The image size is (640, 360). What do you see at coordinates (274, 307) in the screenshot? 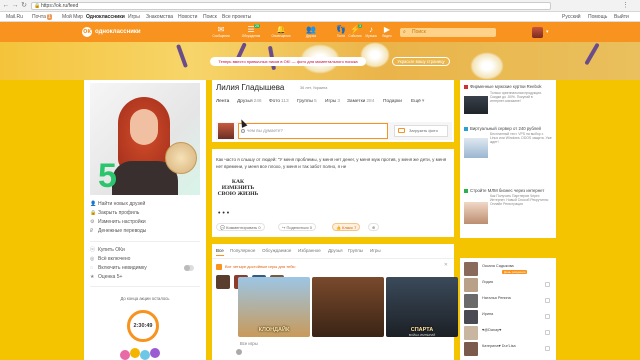
I see `game-card-klondike: КЛОНДАЙК` at bounding box center [274, 307].